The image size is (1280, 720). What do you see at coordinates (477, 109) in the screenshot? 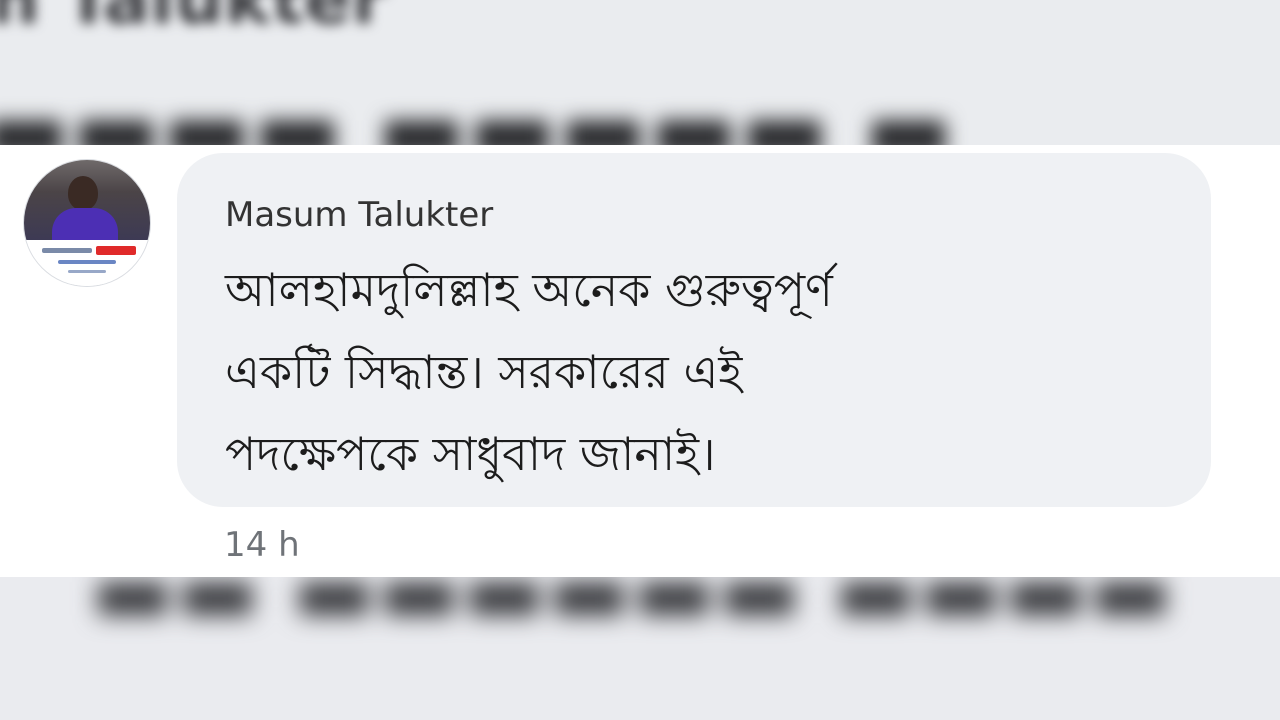
I see `blurred-comment-text: ▬▬▬▬ ▬▬▬▬▬ ▬` at bounding box center [477, 109].